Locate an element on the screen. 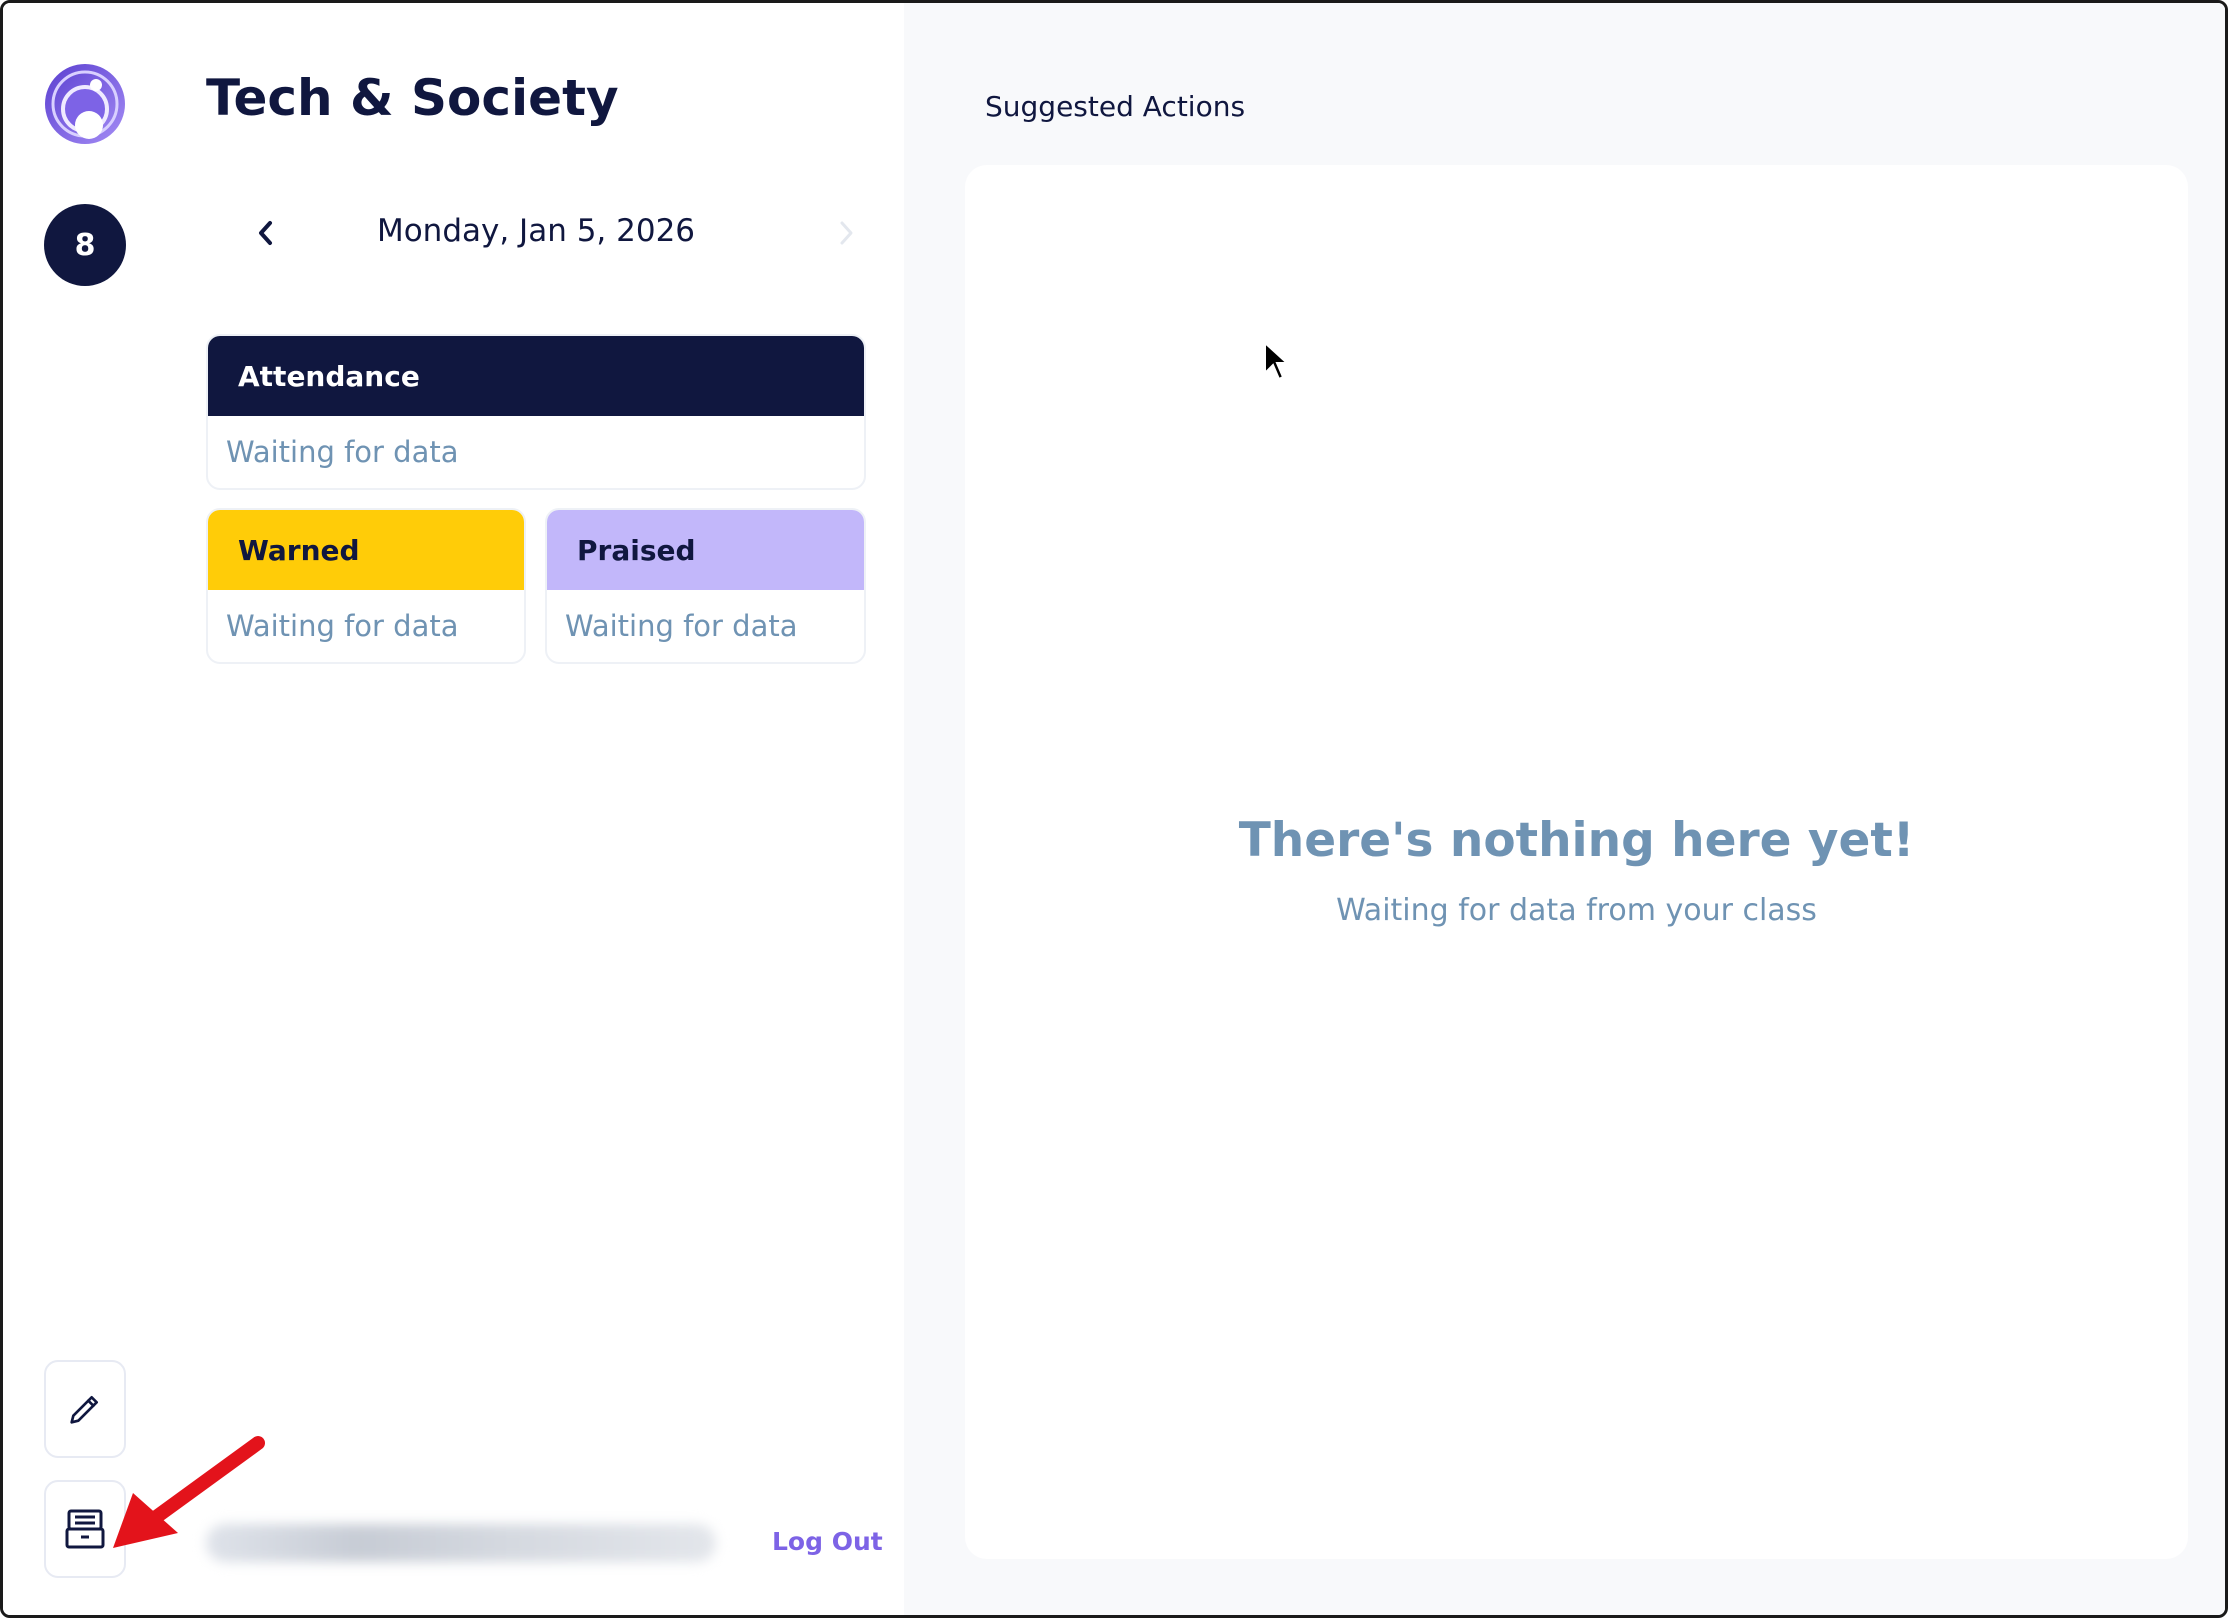 This screenshot has width=2228, height=1618. date-label: Monday, Jan 5, 2026 is located at coordinates (536, 231).